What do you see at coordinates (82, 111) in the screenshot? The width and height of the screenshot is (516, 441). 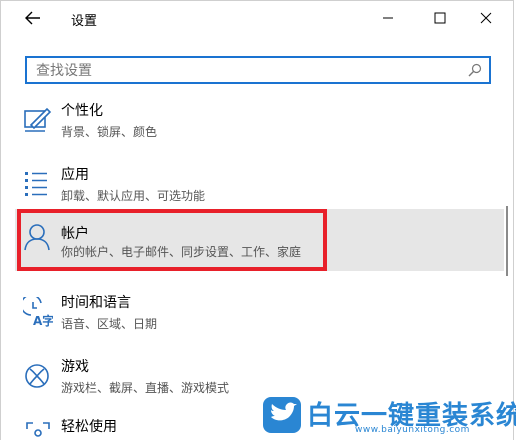 I see `category-name: 个性化` at bounding box center [82, 111].